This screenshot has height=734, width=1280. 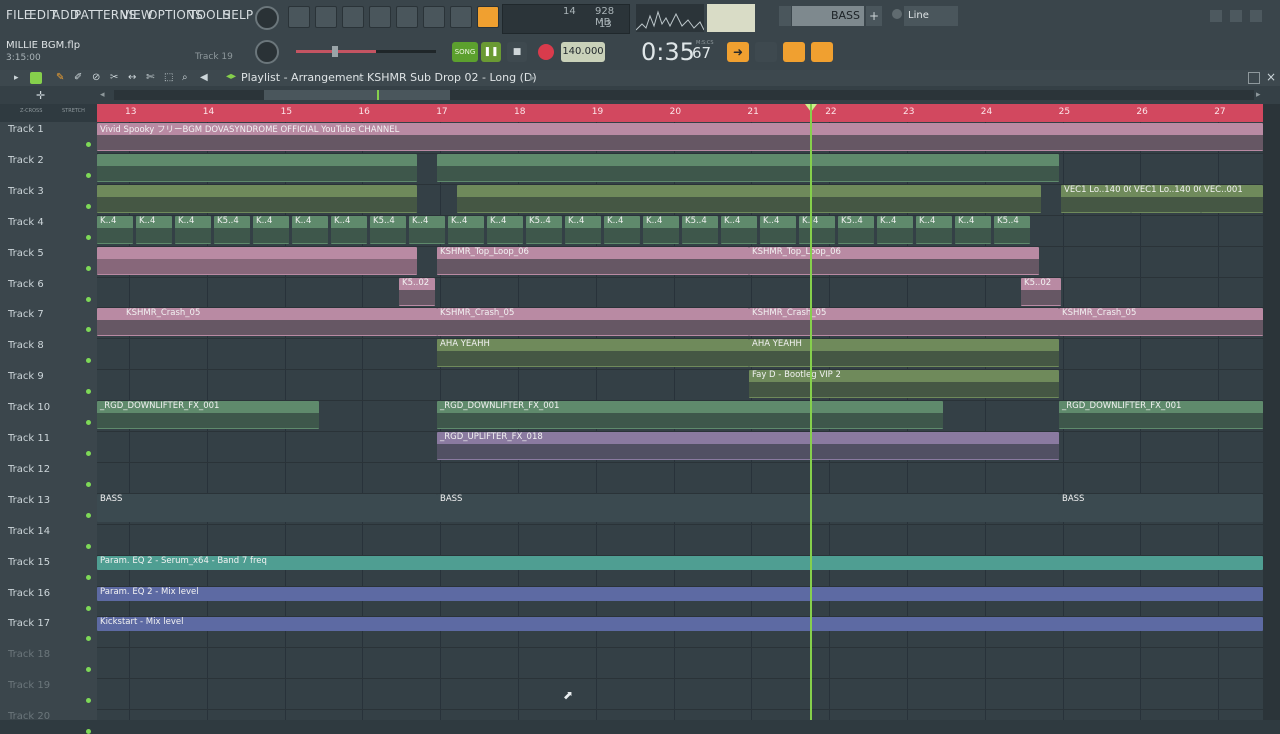 I want to click on arrow-right-icon: ➜, so click(x=738, y=52).